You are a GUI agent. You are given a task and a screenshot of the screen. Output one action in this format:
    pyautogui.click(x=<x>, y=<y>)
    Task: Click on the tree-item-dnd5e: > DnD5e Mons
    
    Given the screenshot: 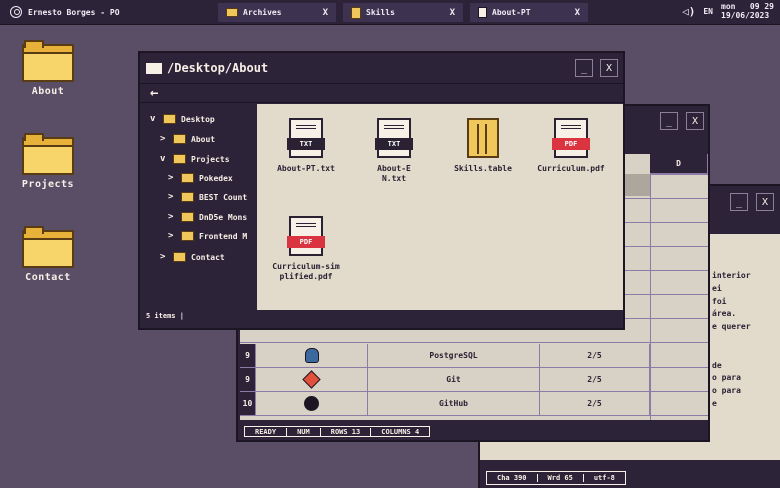 What is the action you would take?
    pyautogui.click(x=207, y=217)
    